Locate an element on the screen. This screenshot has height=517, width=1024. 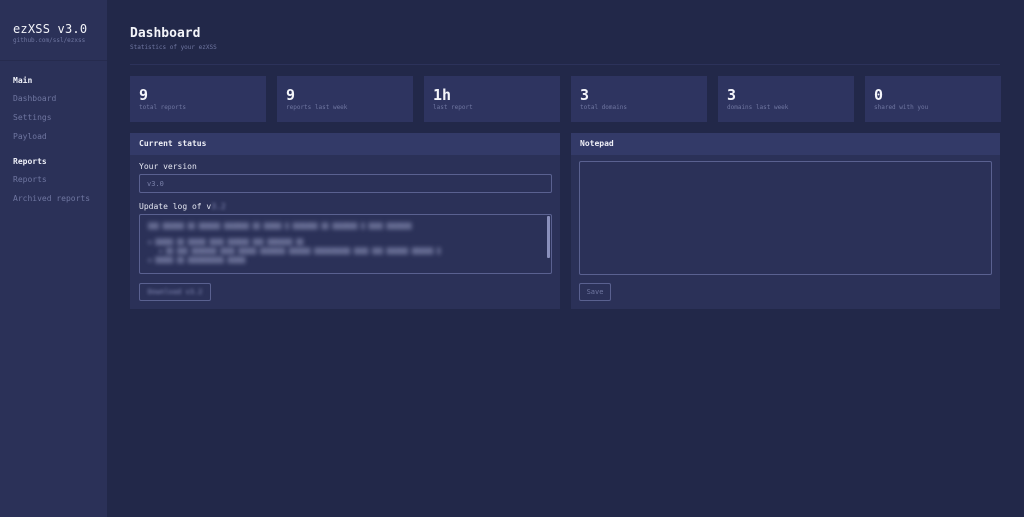
sidebar-item-payload: Payload is located at coordinates (53, 136).